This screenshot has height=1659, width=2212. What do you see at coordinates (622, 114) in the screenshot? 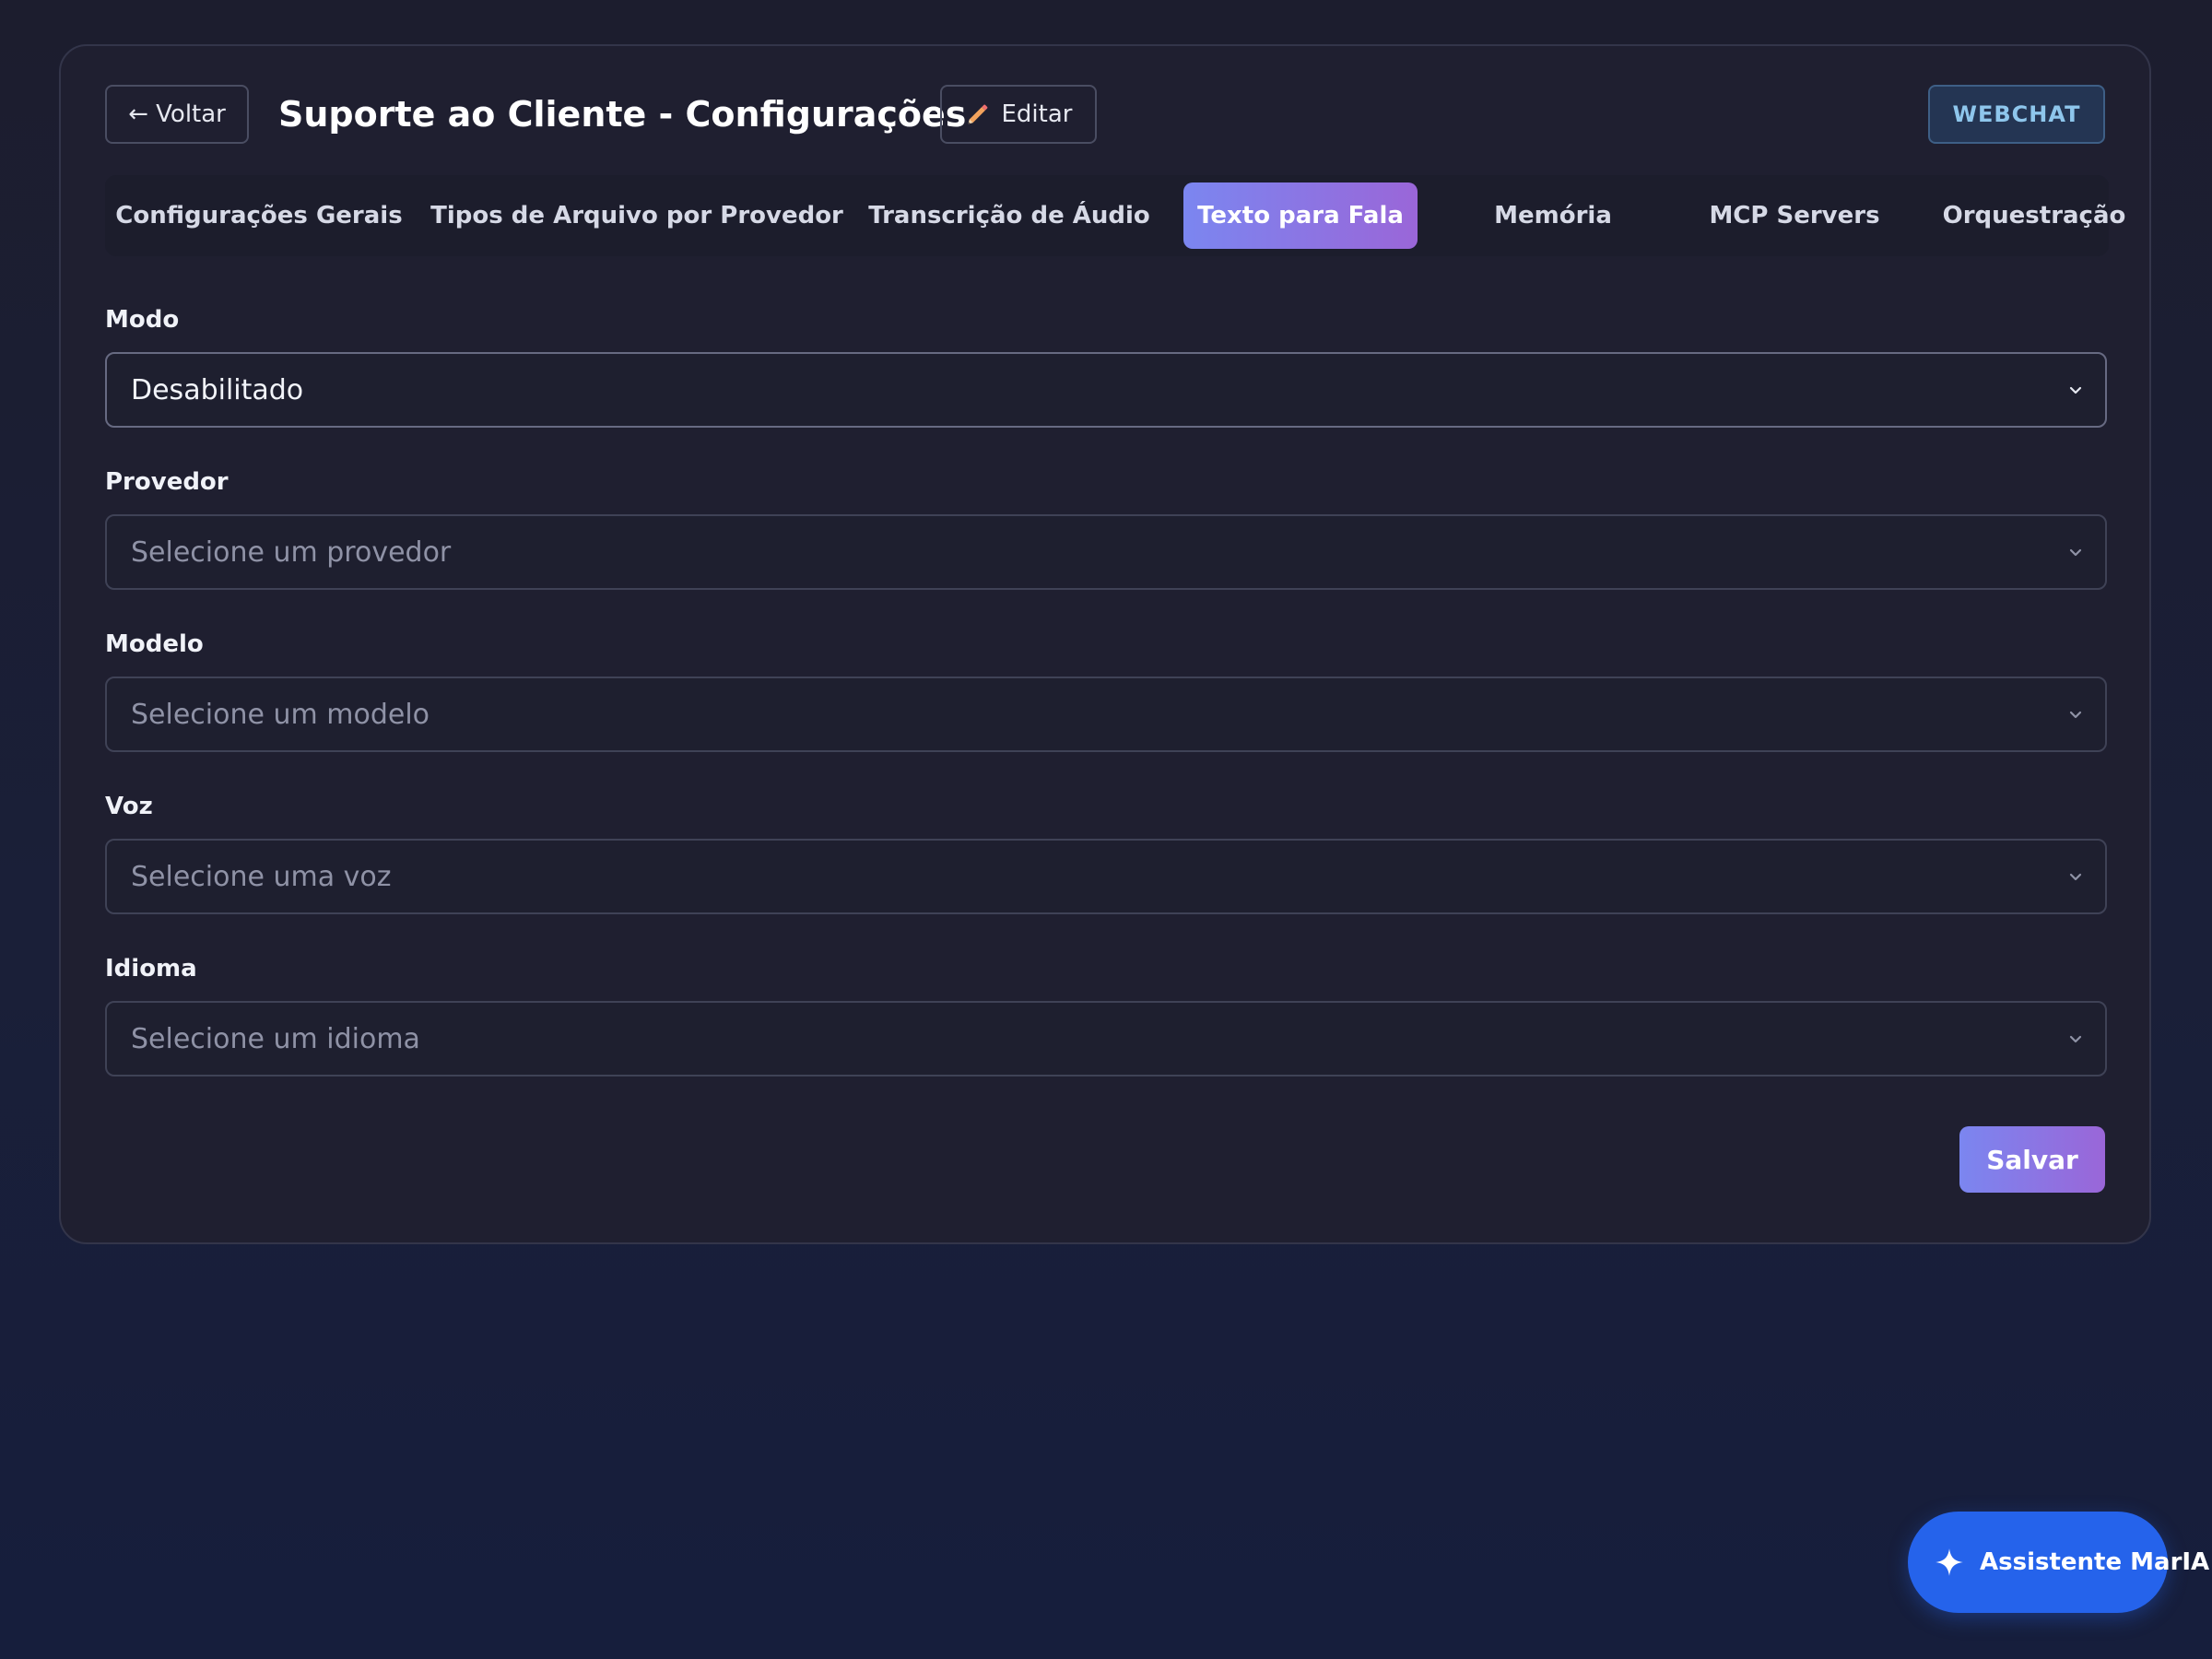
I see `page-title: Suporte ao Cliente - Configurações` at bounding box center [622, 114].